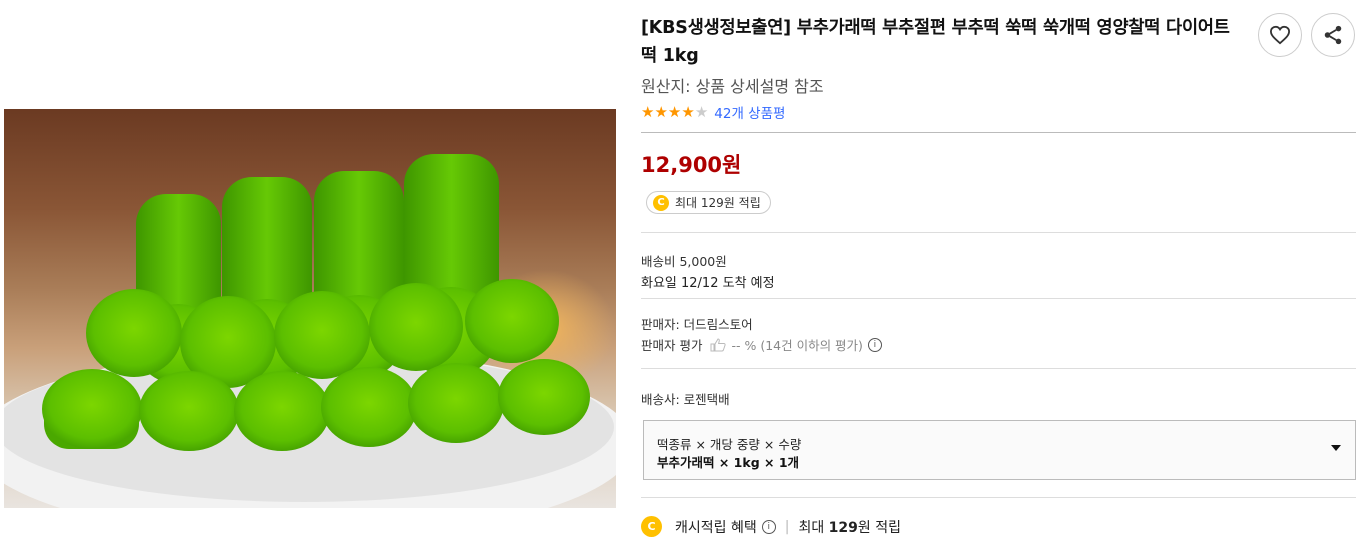 The height and width of the screenshot is (549, 1367). What do you see at coordinates (718, 203) in the screenshot?
I see `reward-badge-text: 최대 129원 적립` at bounding box center [718, 203].